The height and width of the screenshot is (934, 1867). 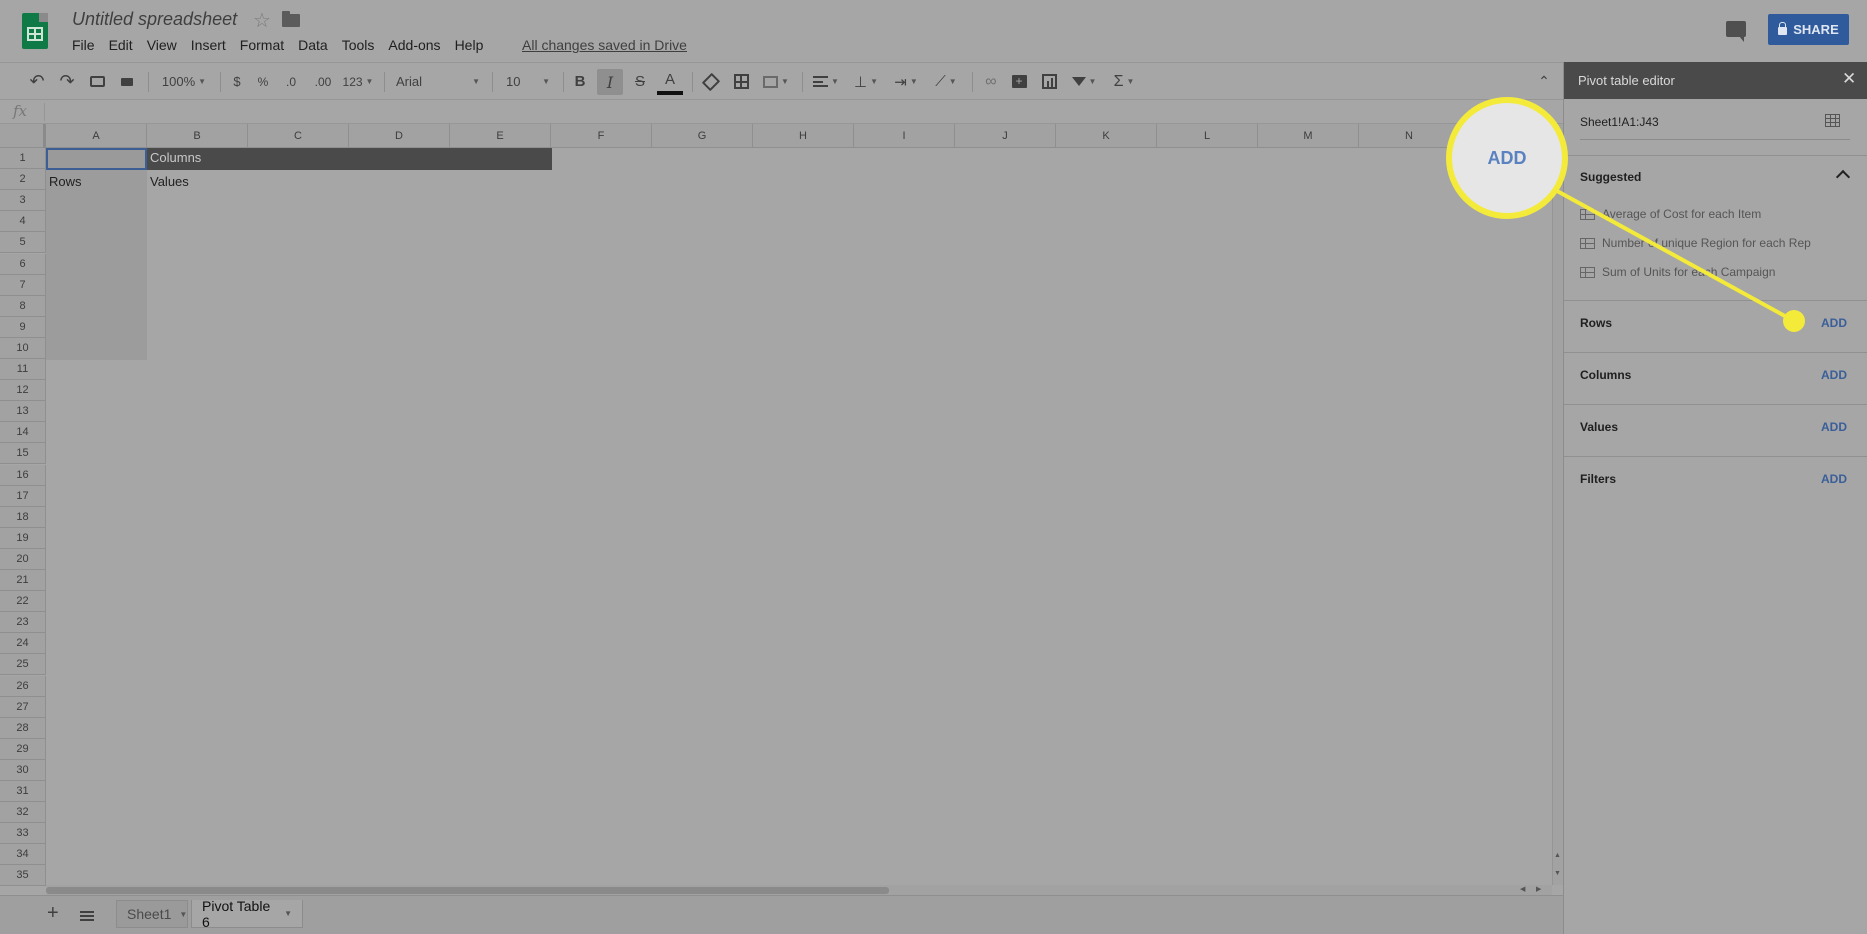 I want to click on row-header-26: 26, so click(x=23, y=686).